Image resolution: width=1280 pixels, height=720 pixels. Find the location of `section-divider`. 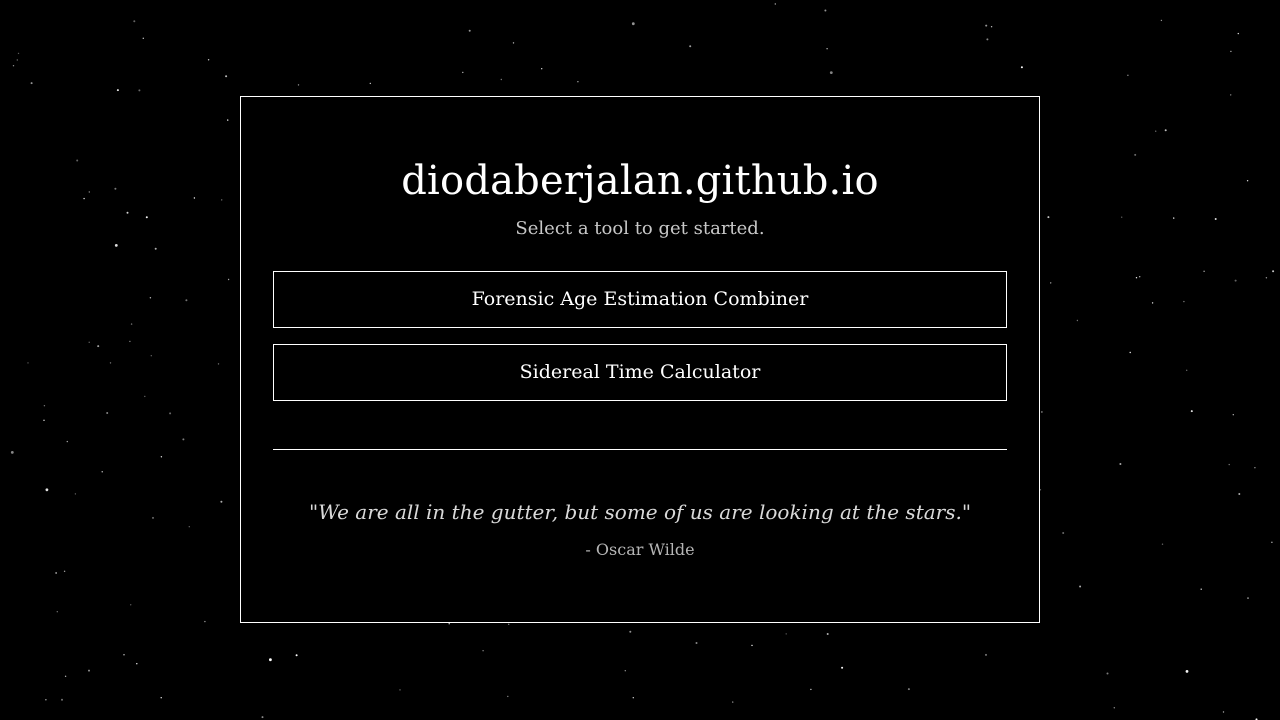

section-divider is located at coordinates (640, 449).